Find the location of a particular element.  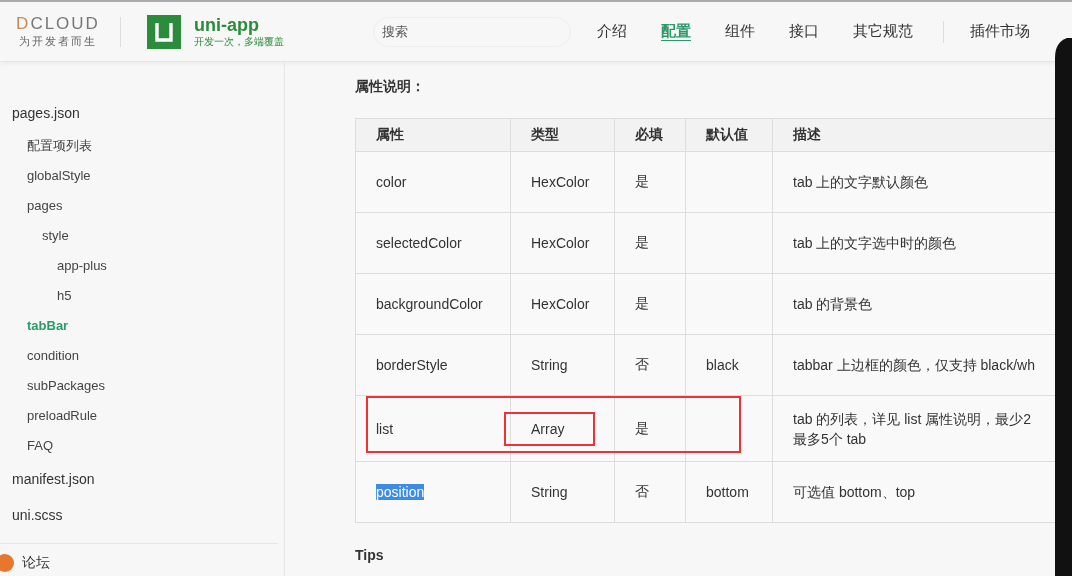

table-cell-text: 可选值 bottom、top is located at coordinates (854, 492).